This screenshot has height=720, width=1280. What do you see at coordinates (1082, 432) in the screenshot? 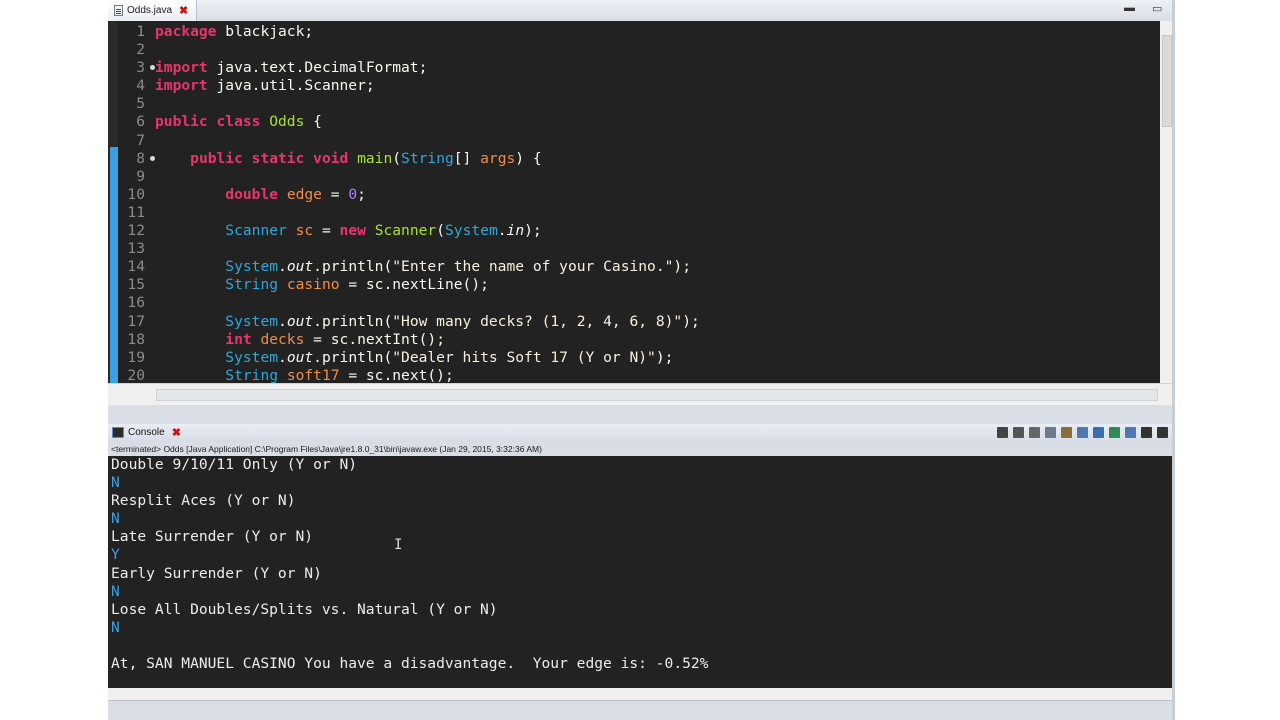
I see `pin-console-icon` at bounding box center [1082, 432].